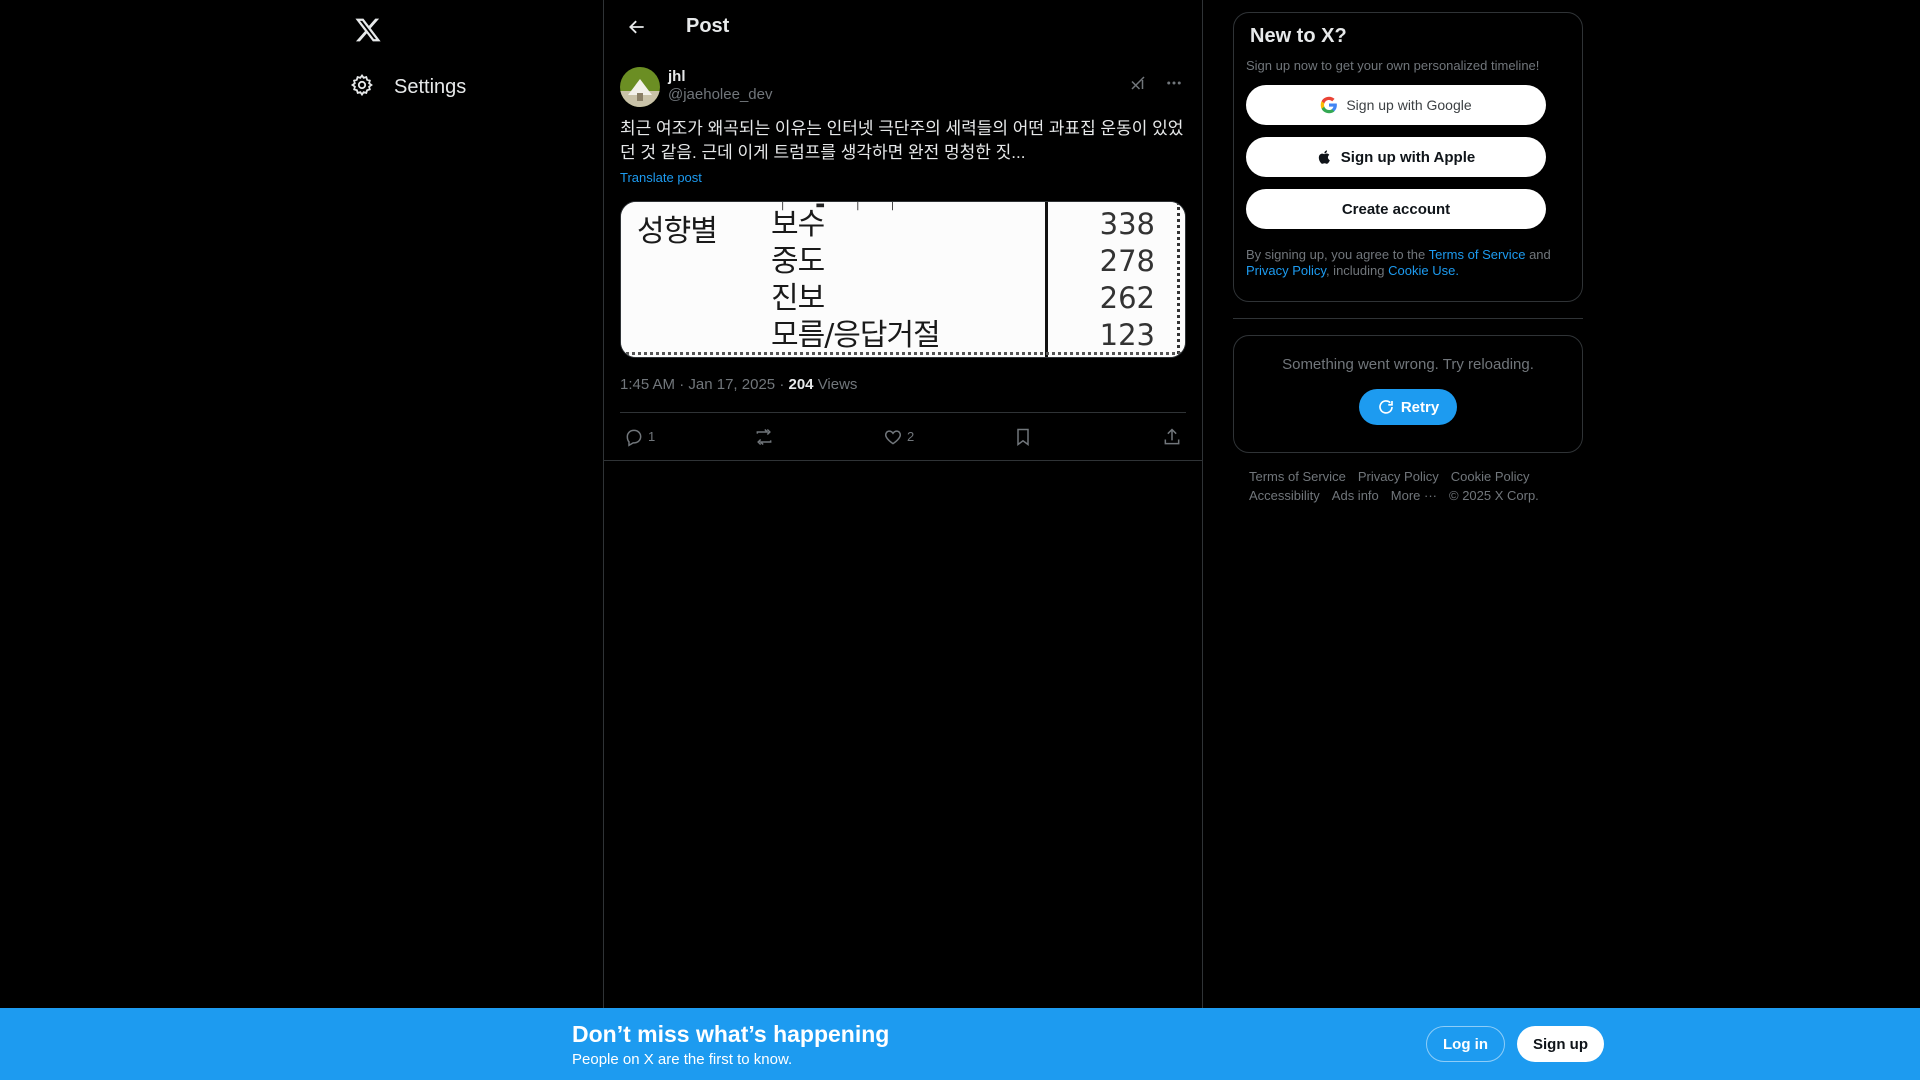 The width and height of the screenshot is (1920, 1080). I want to click on translate-post-link: Translate post, so click(661, 177).